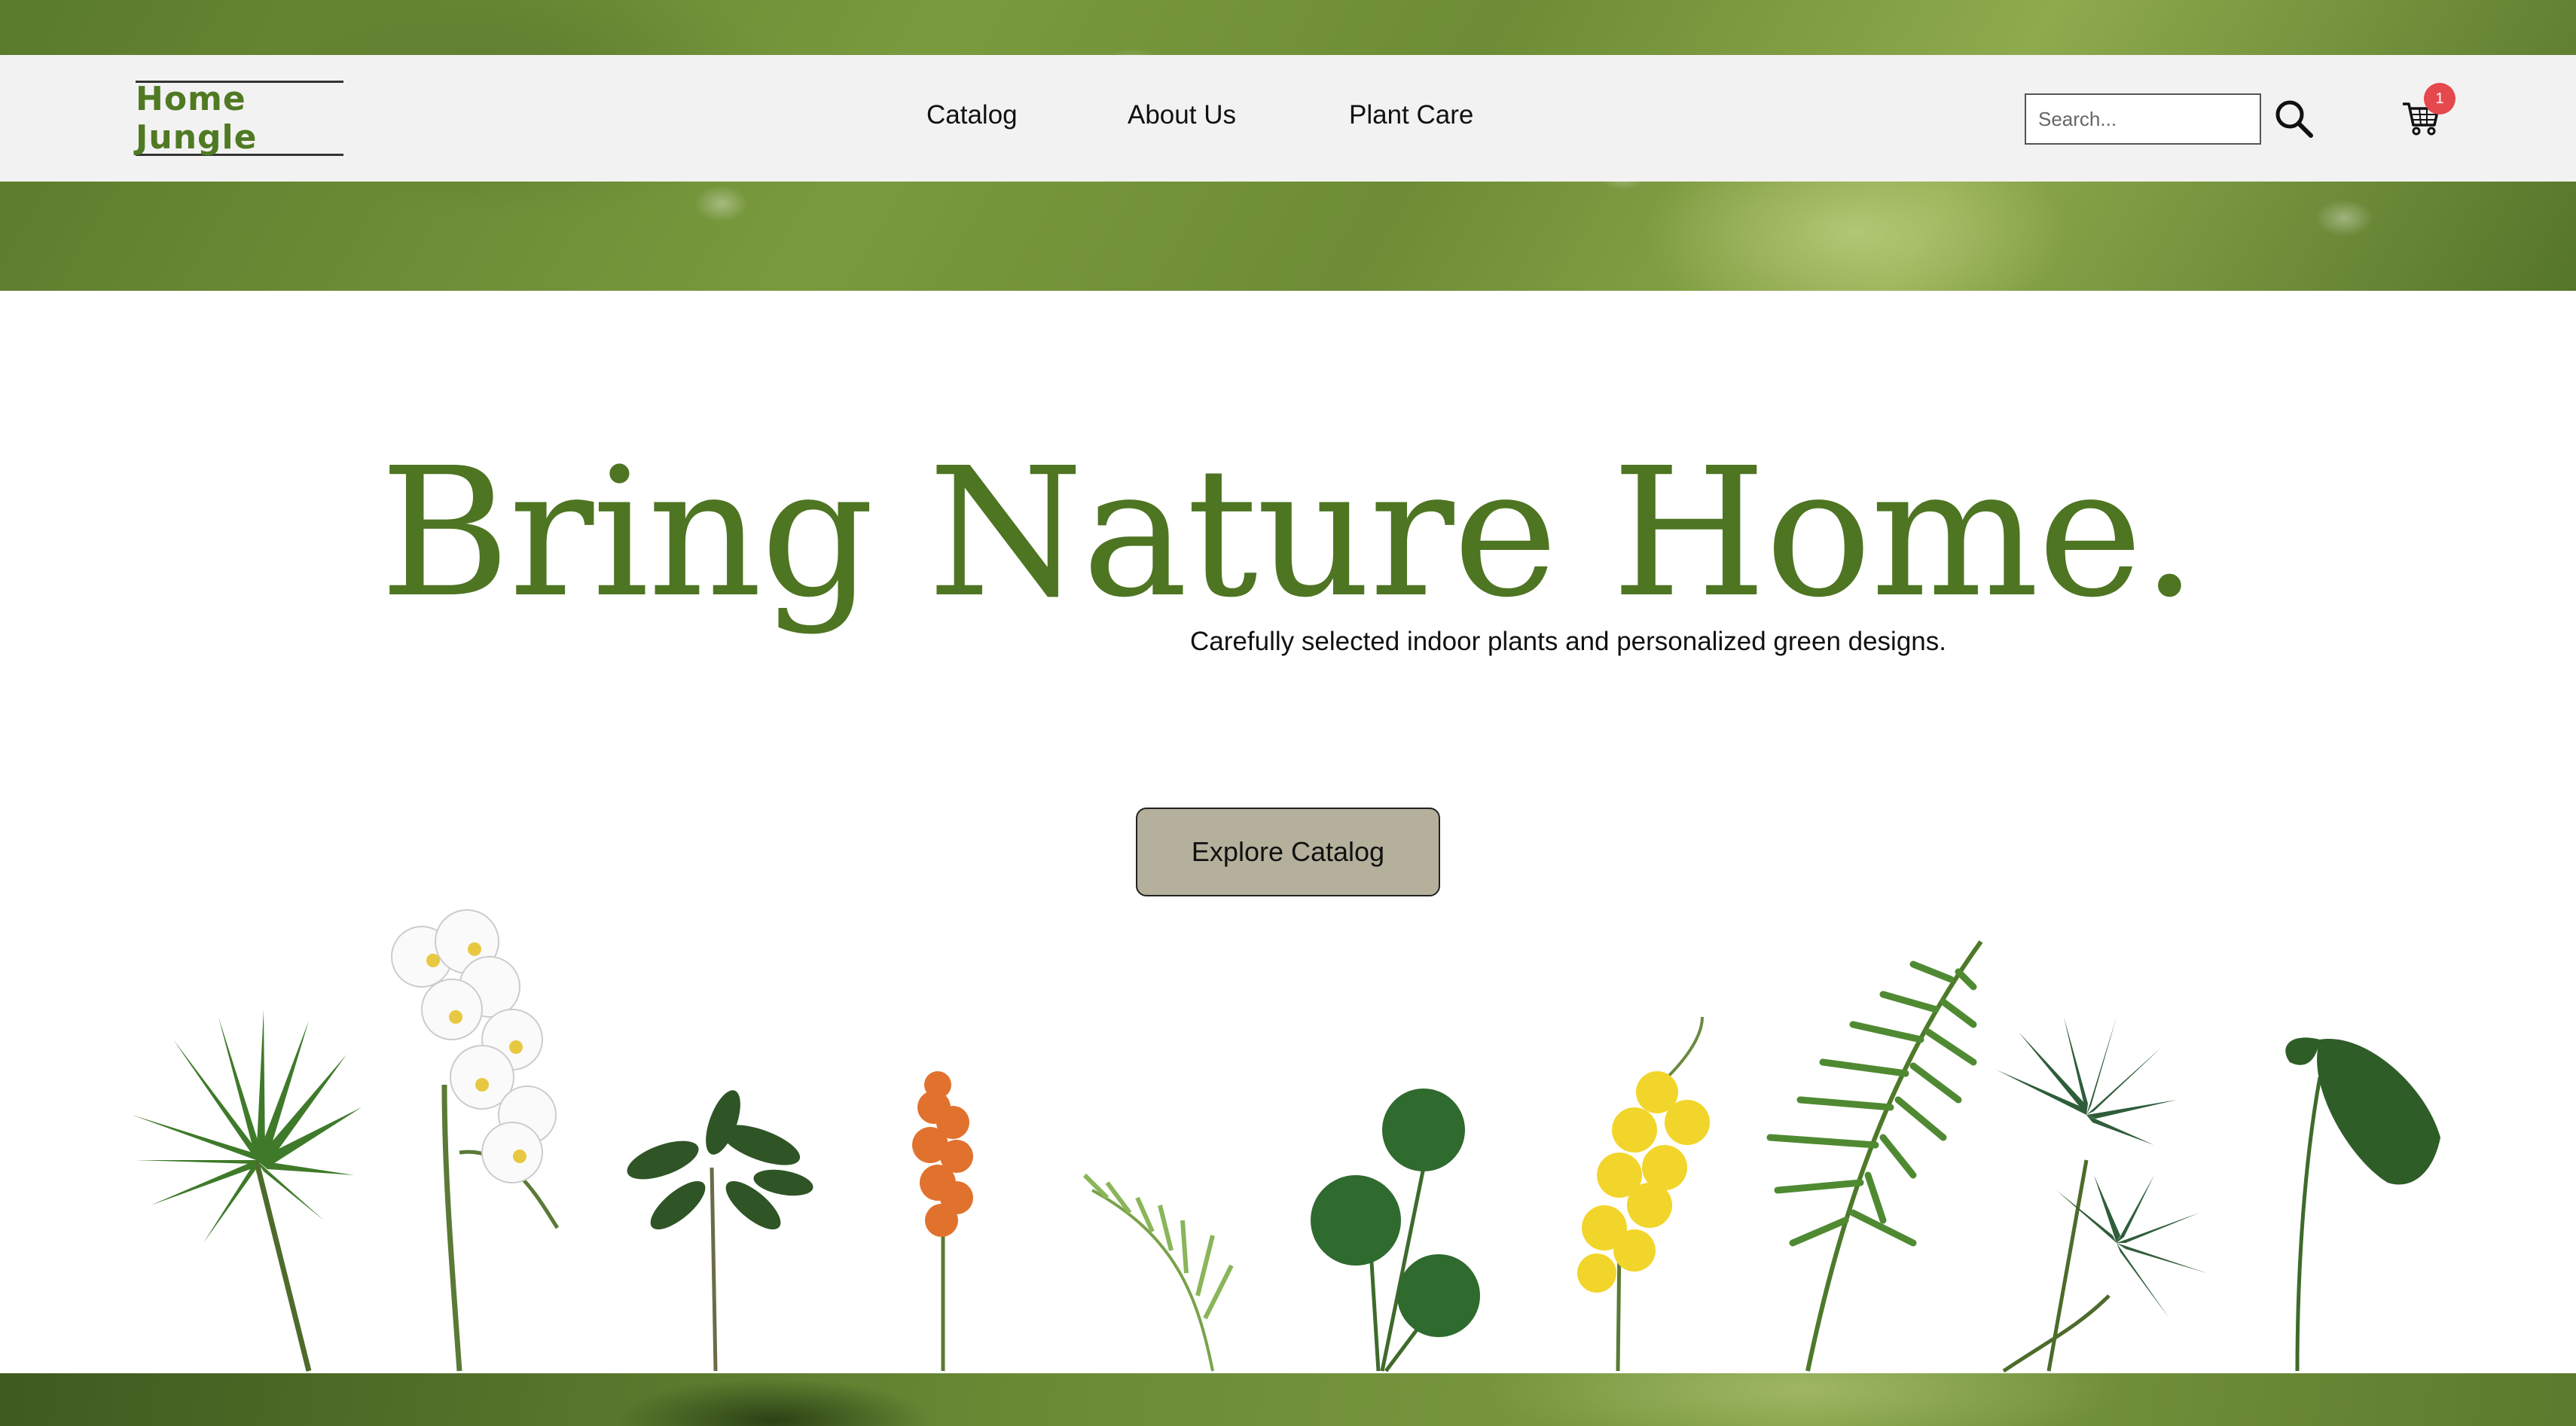  What do you see at coordinates (247, 1190) in the screenshot?
I see `fan-palm-plant` at bounding box center [247, 1190].